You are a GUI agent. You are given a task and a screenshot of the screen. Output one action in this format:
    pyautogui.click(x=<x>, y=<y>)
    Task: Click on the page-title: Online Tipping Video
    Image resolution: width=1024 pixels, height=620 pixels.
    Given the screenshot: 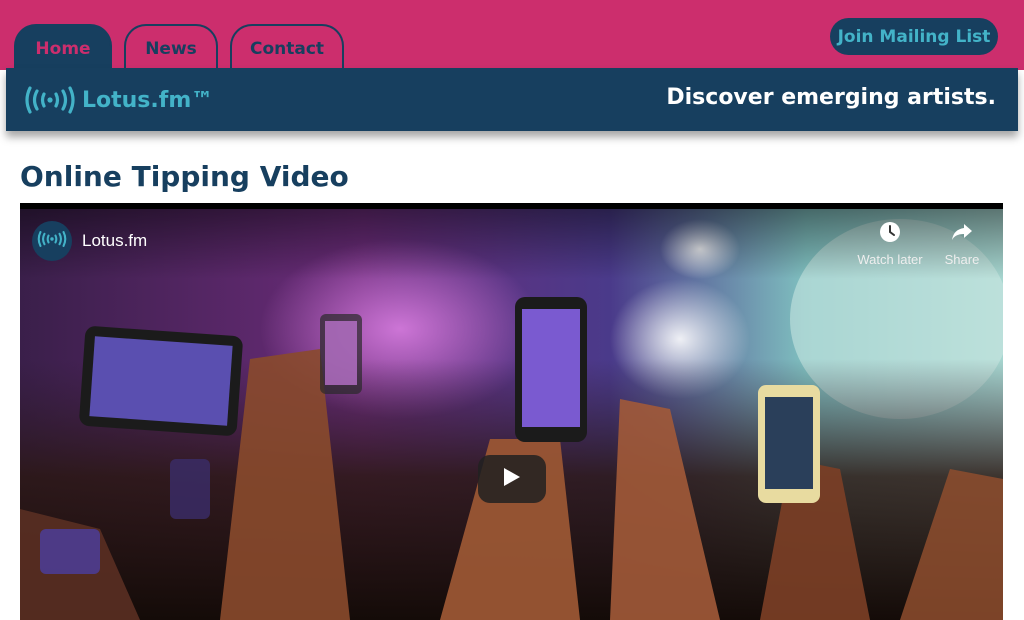 What is the action you would take?
    pyautogui.click(x=184, y=176)
    